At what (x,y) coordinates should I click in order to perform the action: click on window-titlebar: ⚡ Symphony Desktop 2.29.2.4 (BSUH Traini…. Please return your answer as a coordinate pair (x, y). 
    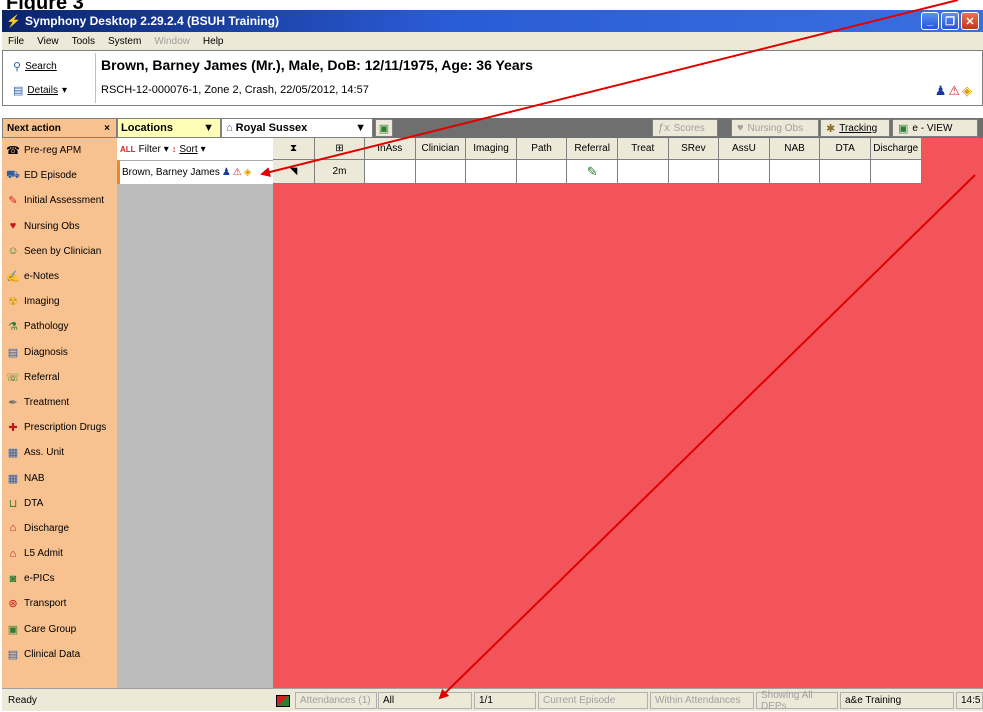
    Looking at the image, I should click on (492, 21).